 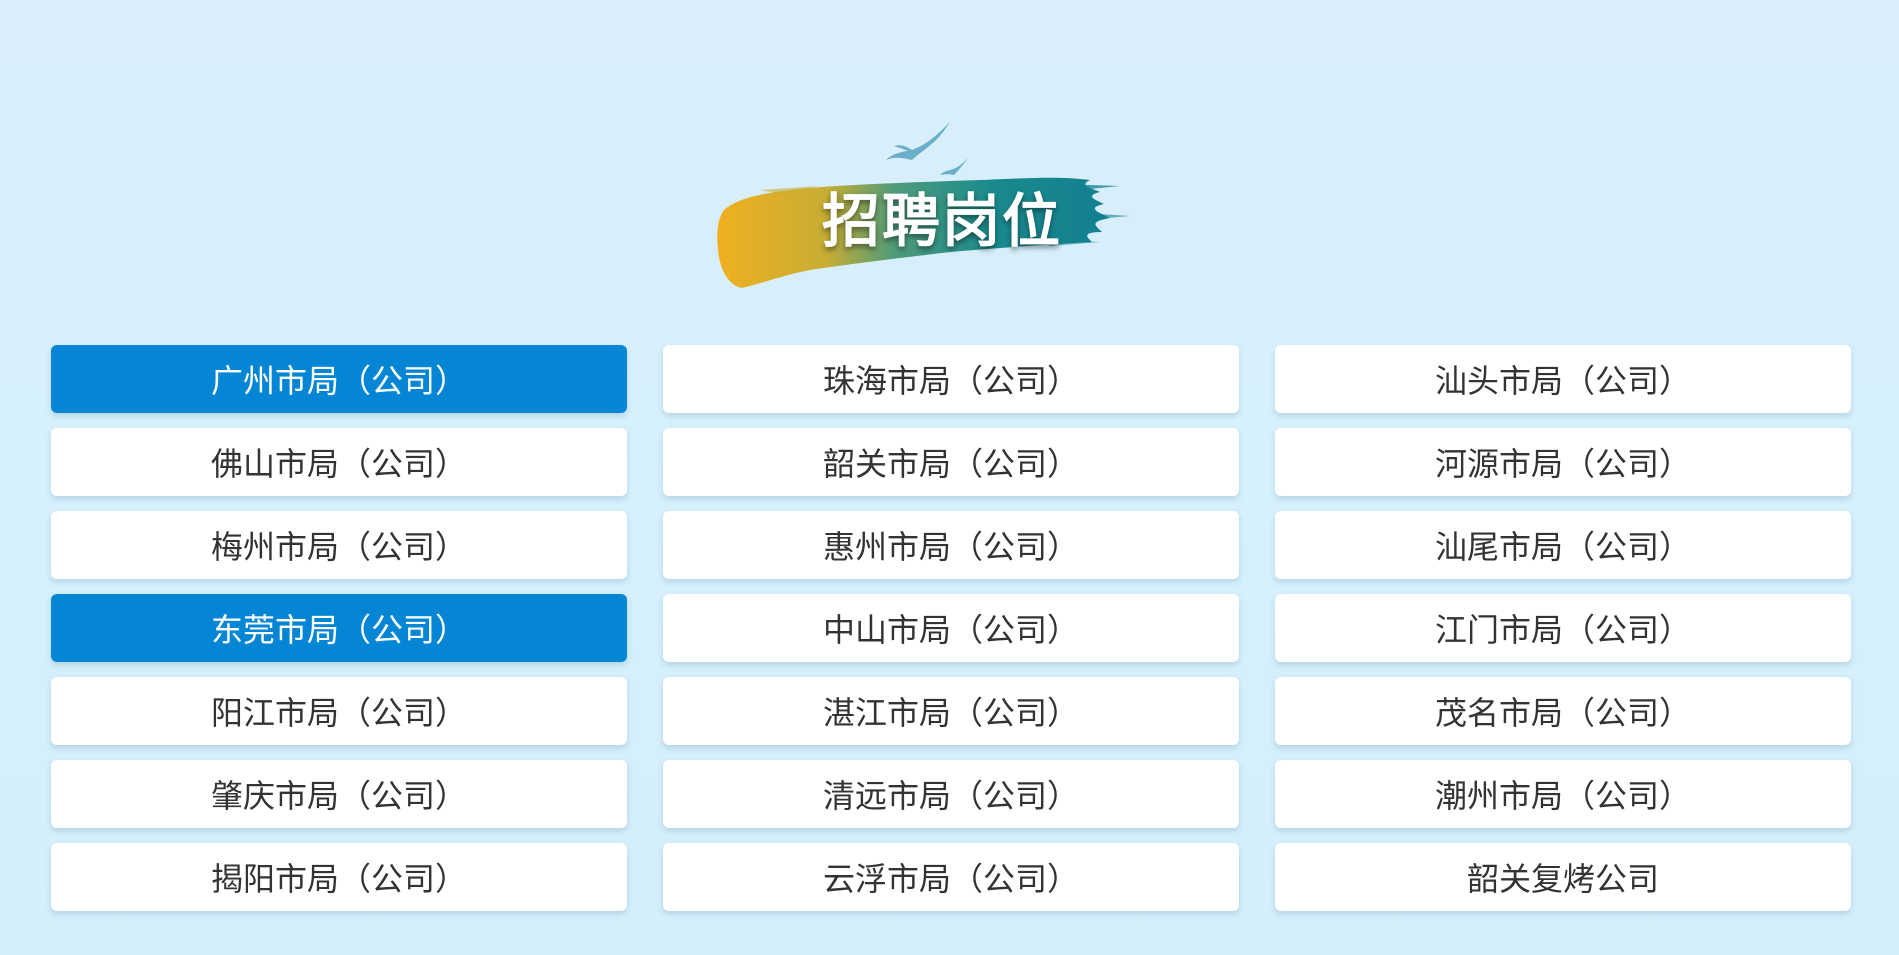 What do you see at coordinates (951, 711) in the screenshot?
I see `branch-button-zhanjiang: 湛江市局（公司）` at bounding box center [951, 711].